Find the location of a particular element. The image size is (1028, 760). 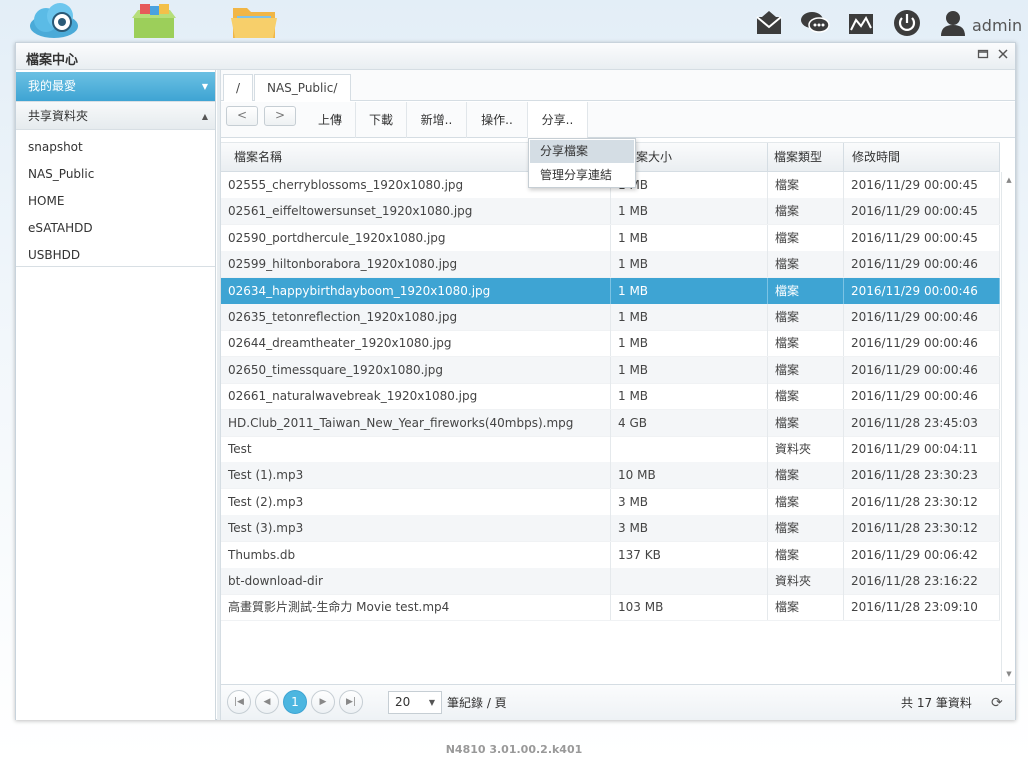

sidebar-item-nas-public: NAS_Public is located at coordinates (118, 174).